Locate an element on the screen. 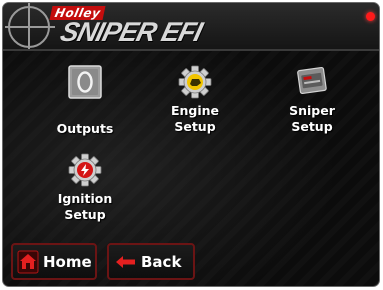  engine-setup-label: Engine Setup is located at coordinates (195, 118).